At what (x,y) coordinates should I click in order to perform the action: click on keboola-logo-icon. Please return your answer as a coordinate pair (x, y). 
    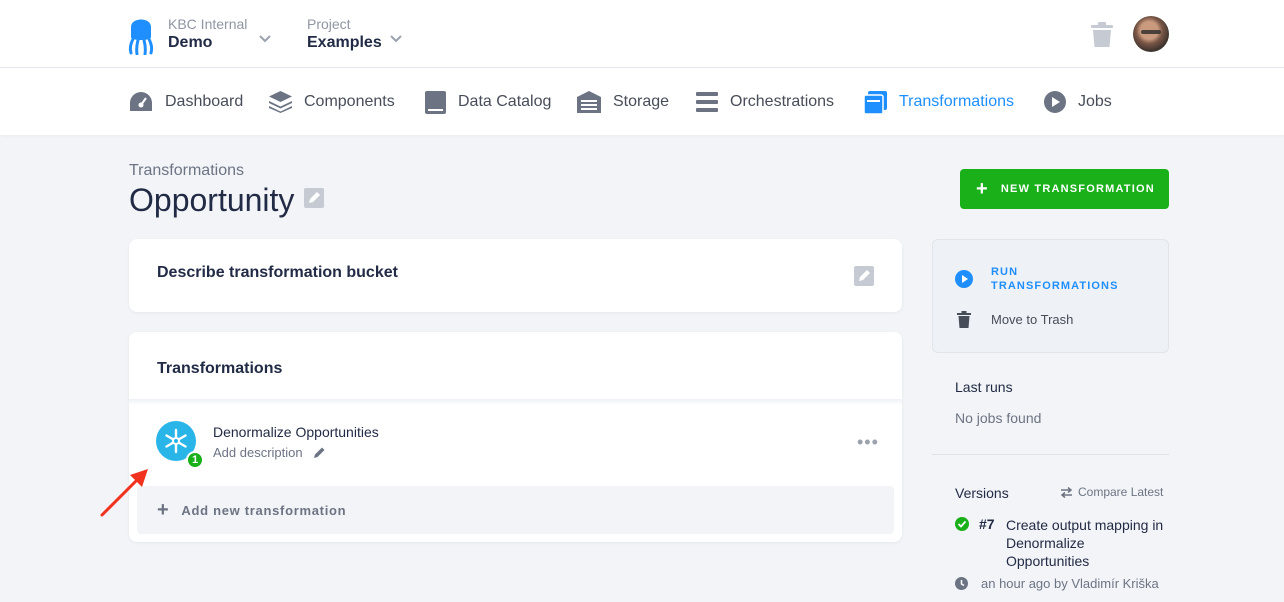
    Looking at the image, I should click on (141, 34).